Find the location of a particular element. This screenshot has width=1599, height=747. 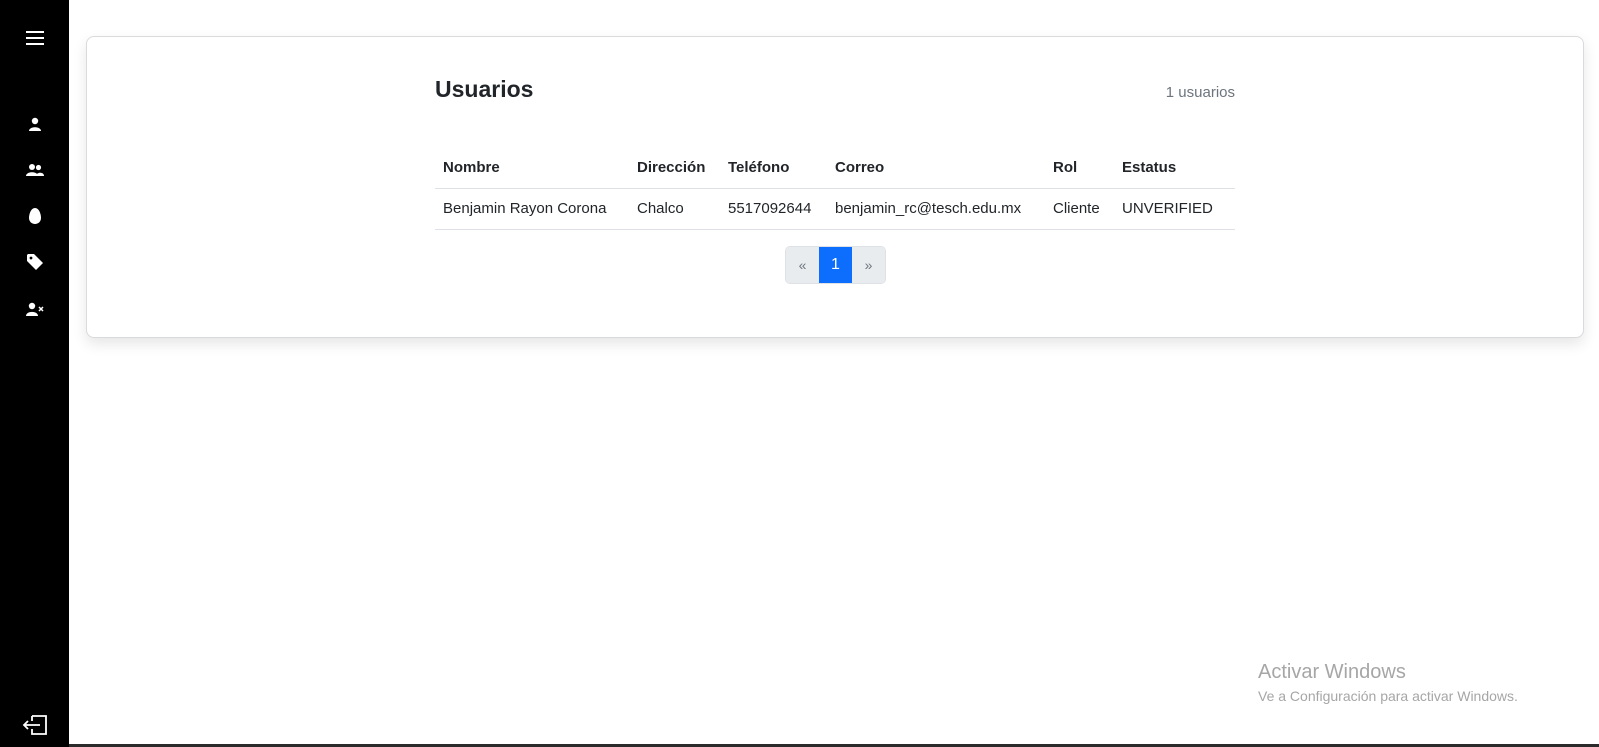

pagination-prev-button: « is located at coordinates (802, 265).